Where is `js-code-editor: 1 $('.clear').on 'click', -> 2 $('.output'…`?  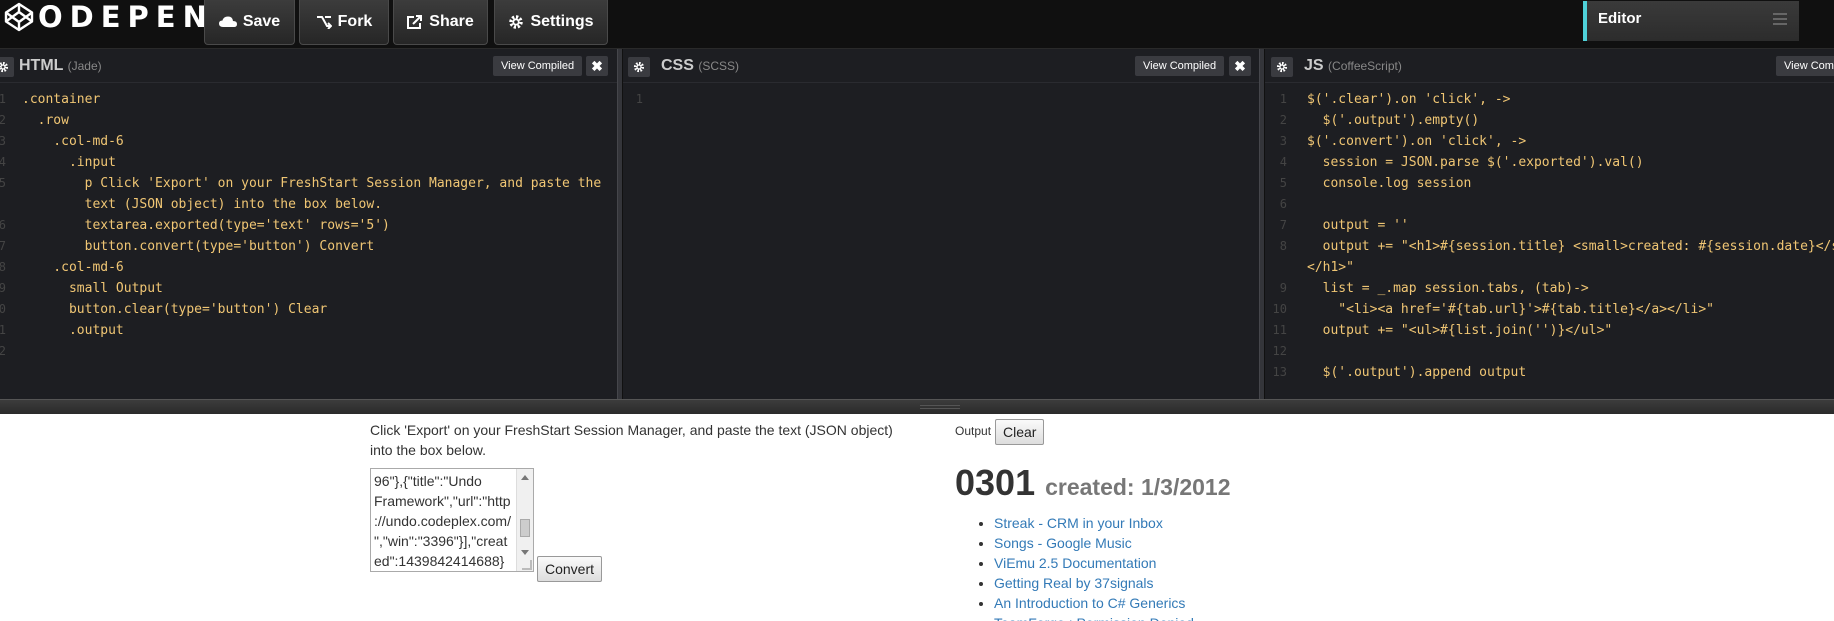 js-code-editor: 1 $('.clear').on 'click', -> 2 $('.output'… is located at coordinates (1549, 236).